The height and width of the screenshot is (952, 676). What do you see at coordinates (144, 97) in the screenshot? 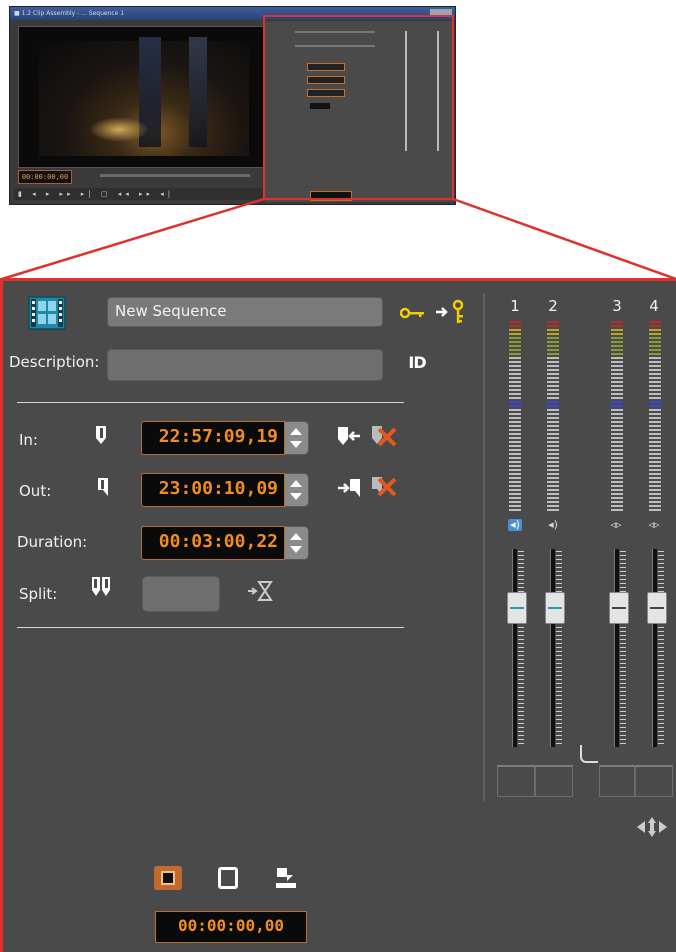
I see `thumbnail-video-preview` at bounding box center [144, 97].